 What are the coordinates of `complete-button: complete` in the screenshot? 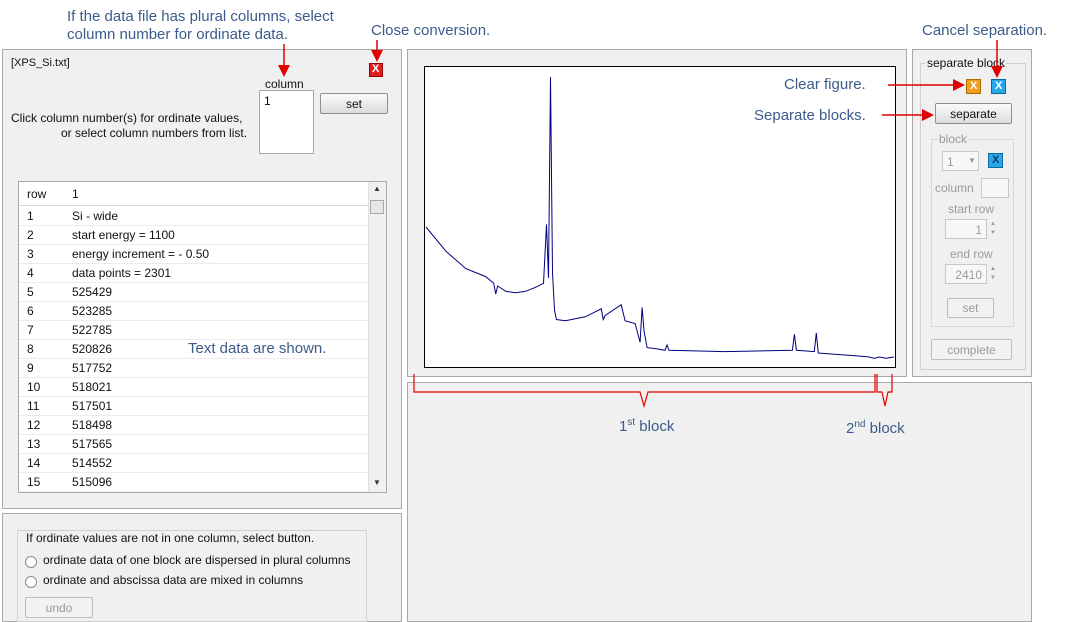 It's located at (971, 349).